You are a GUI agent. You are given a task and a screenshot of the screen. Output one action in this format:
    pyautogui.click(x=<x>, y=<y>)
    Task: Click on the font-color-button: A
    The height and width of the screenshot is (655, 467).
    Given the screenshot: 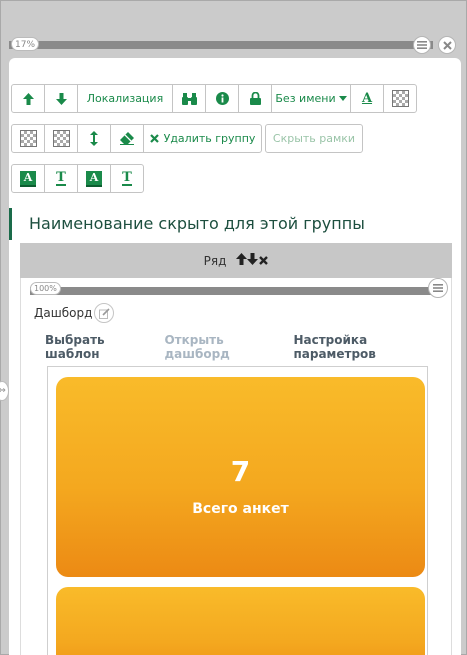 What is the action you would take?
    pyautogui.click(x=367, y=98)
    